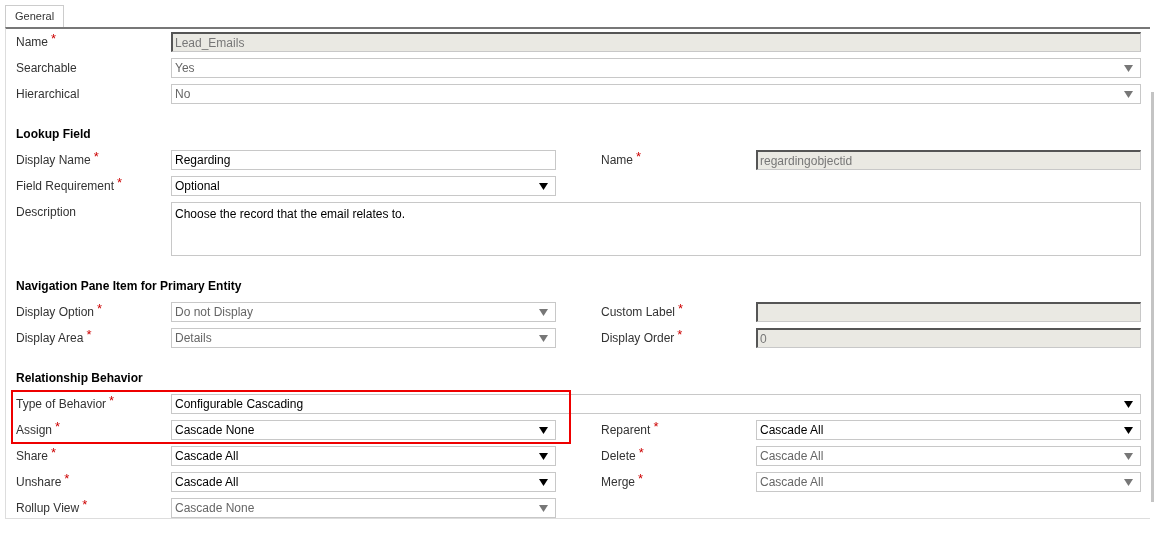  What do you see at coordinates (39, 482) in the screenshot?
I see `field-label: Unshare` at bounding box center [39, 482].